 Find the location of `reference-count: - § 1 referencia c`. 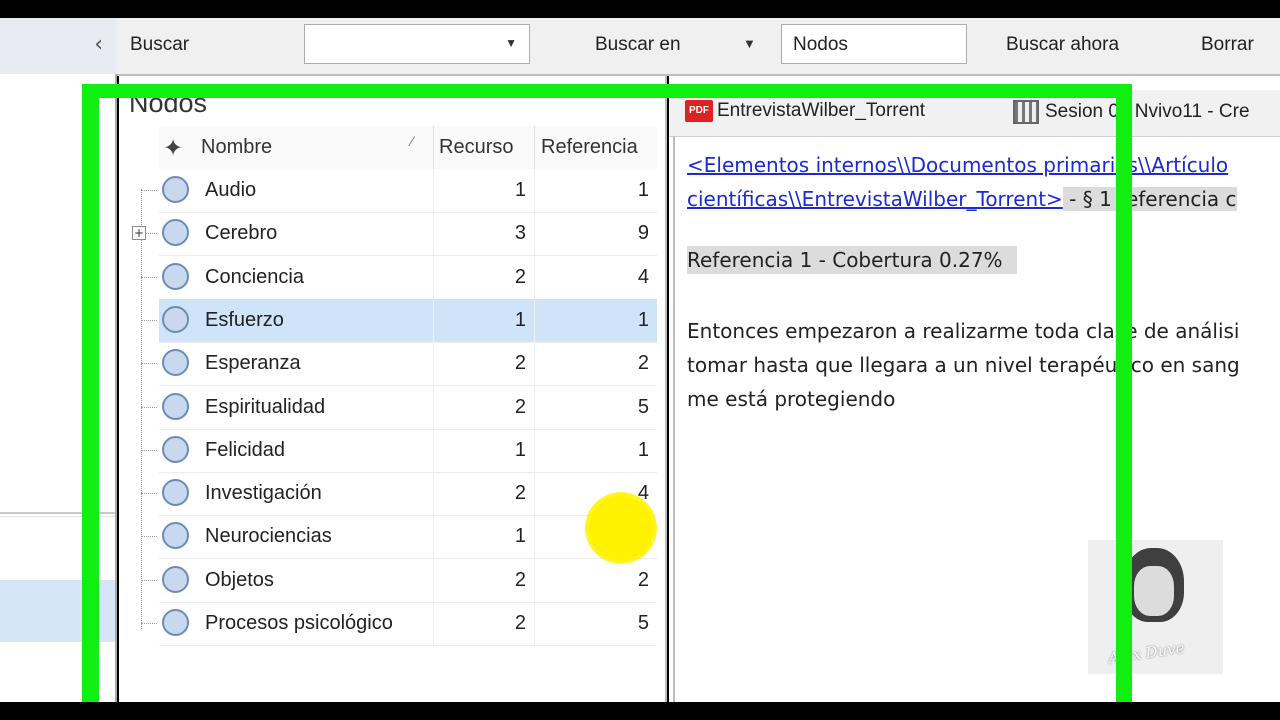

reference-count: - § 1 referencia c is located at coordinates (1149, 199).